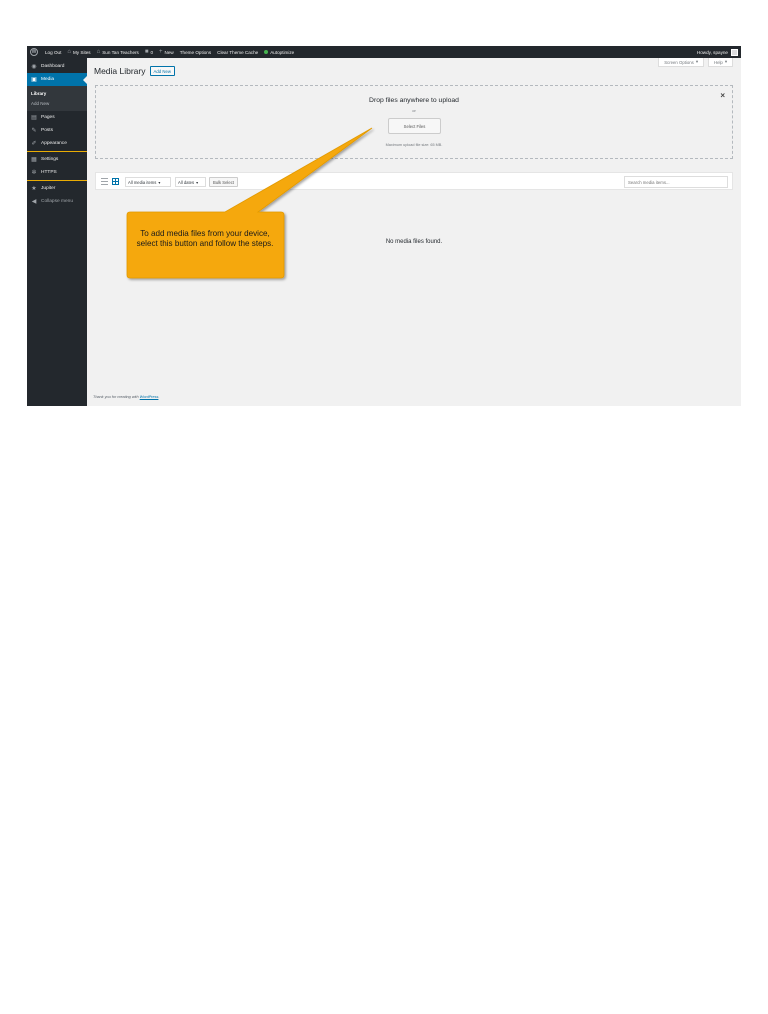  I want to click on plus-icon: +, so click(161, 52).